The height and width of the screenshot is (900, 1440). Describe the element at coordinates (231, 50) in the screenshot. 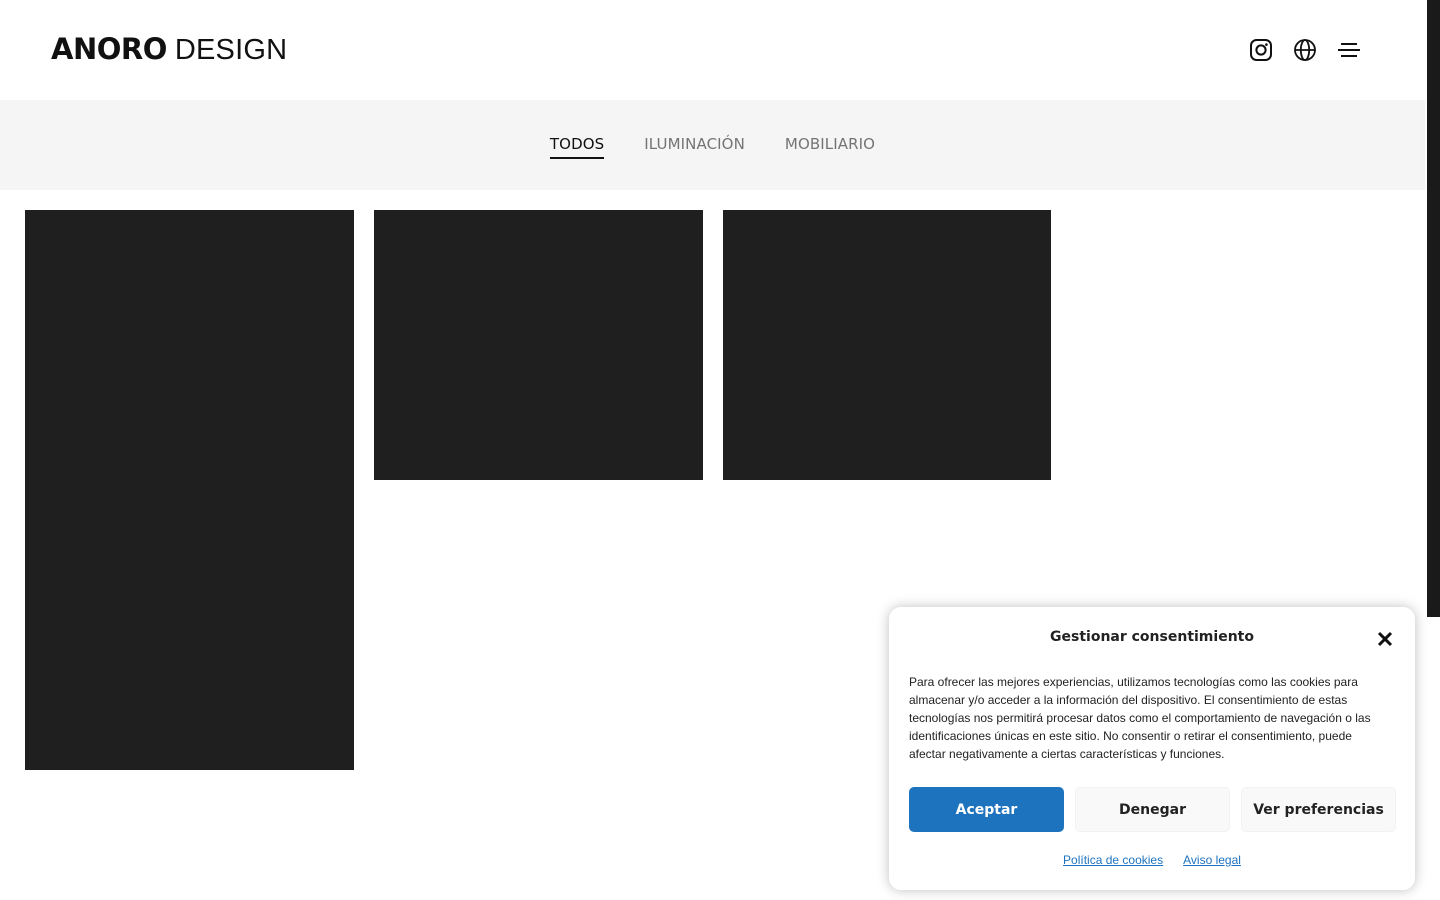

I see `logo-light-text: DESIGN` at that location.